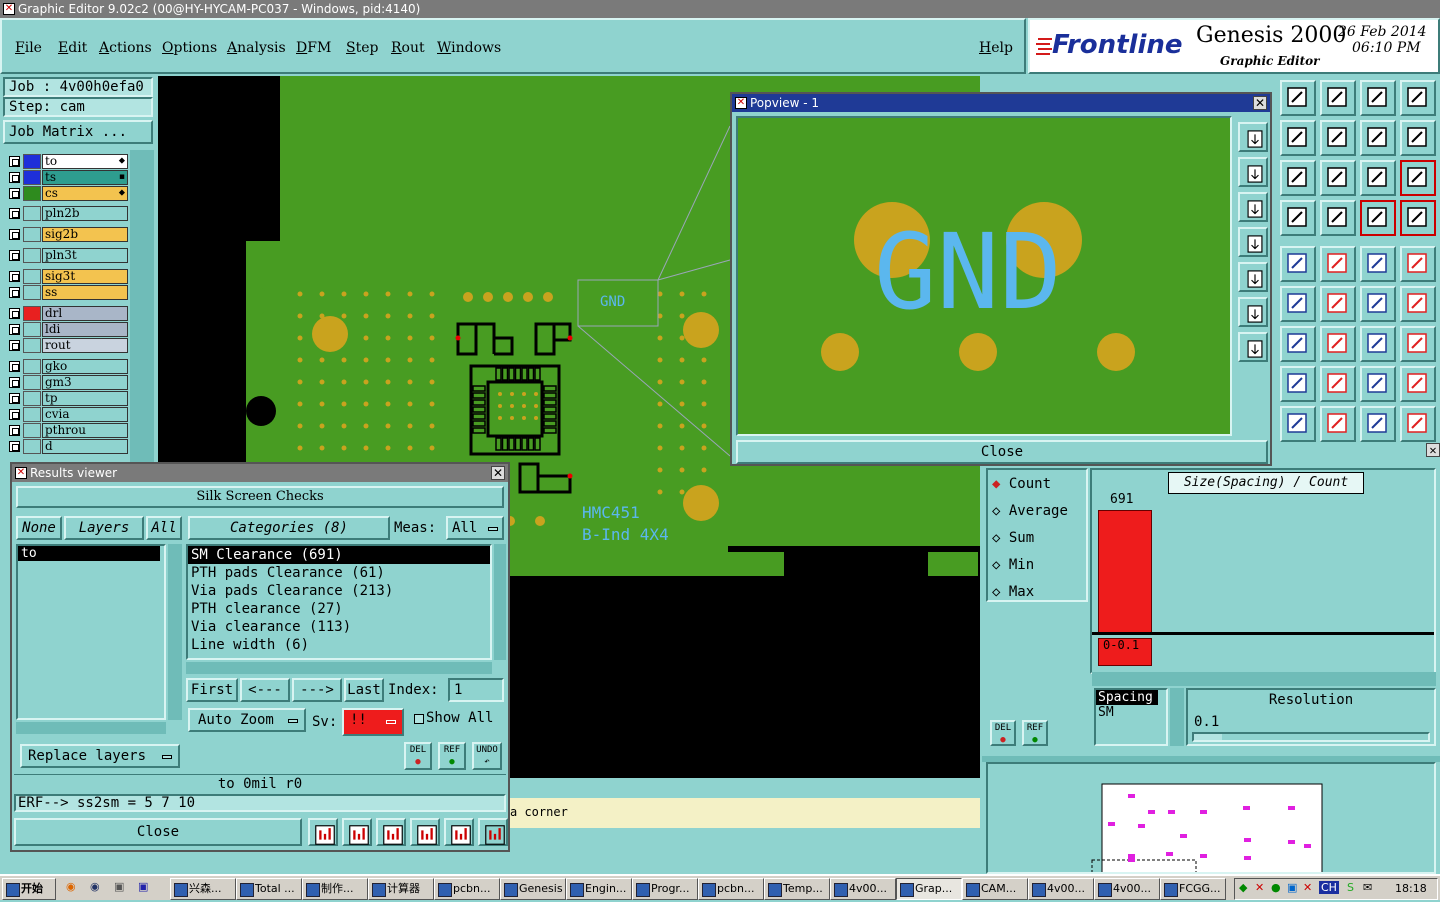 This screenshot has height=902, width=1440. I want to click on task-button: Genesis, so click(533, 889).